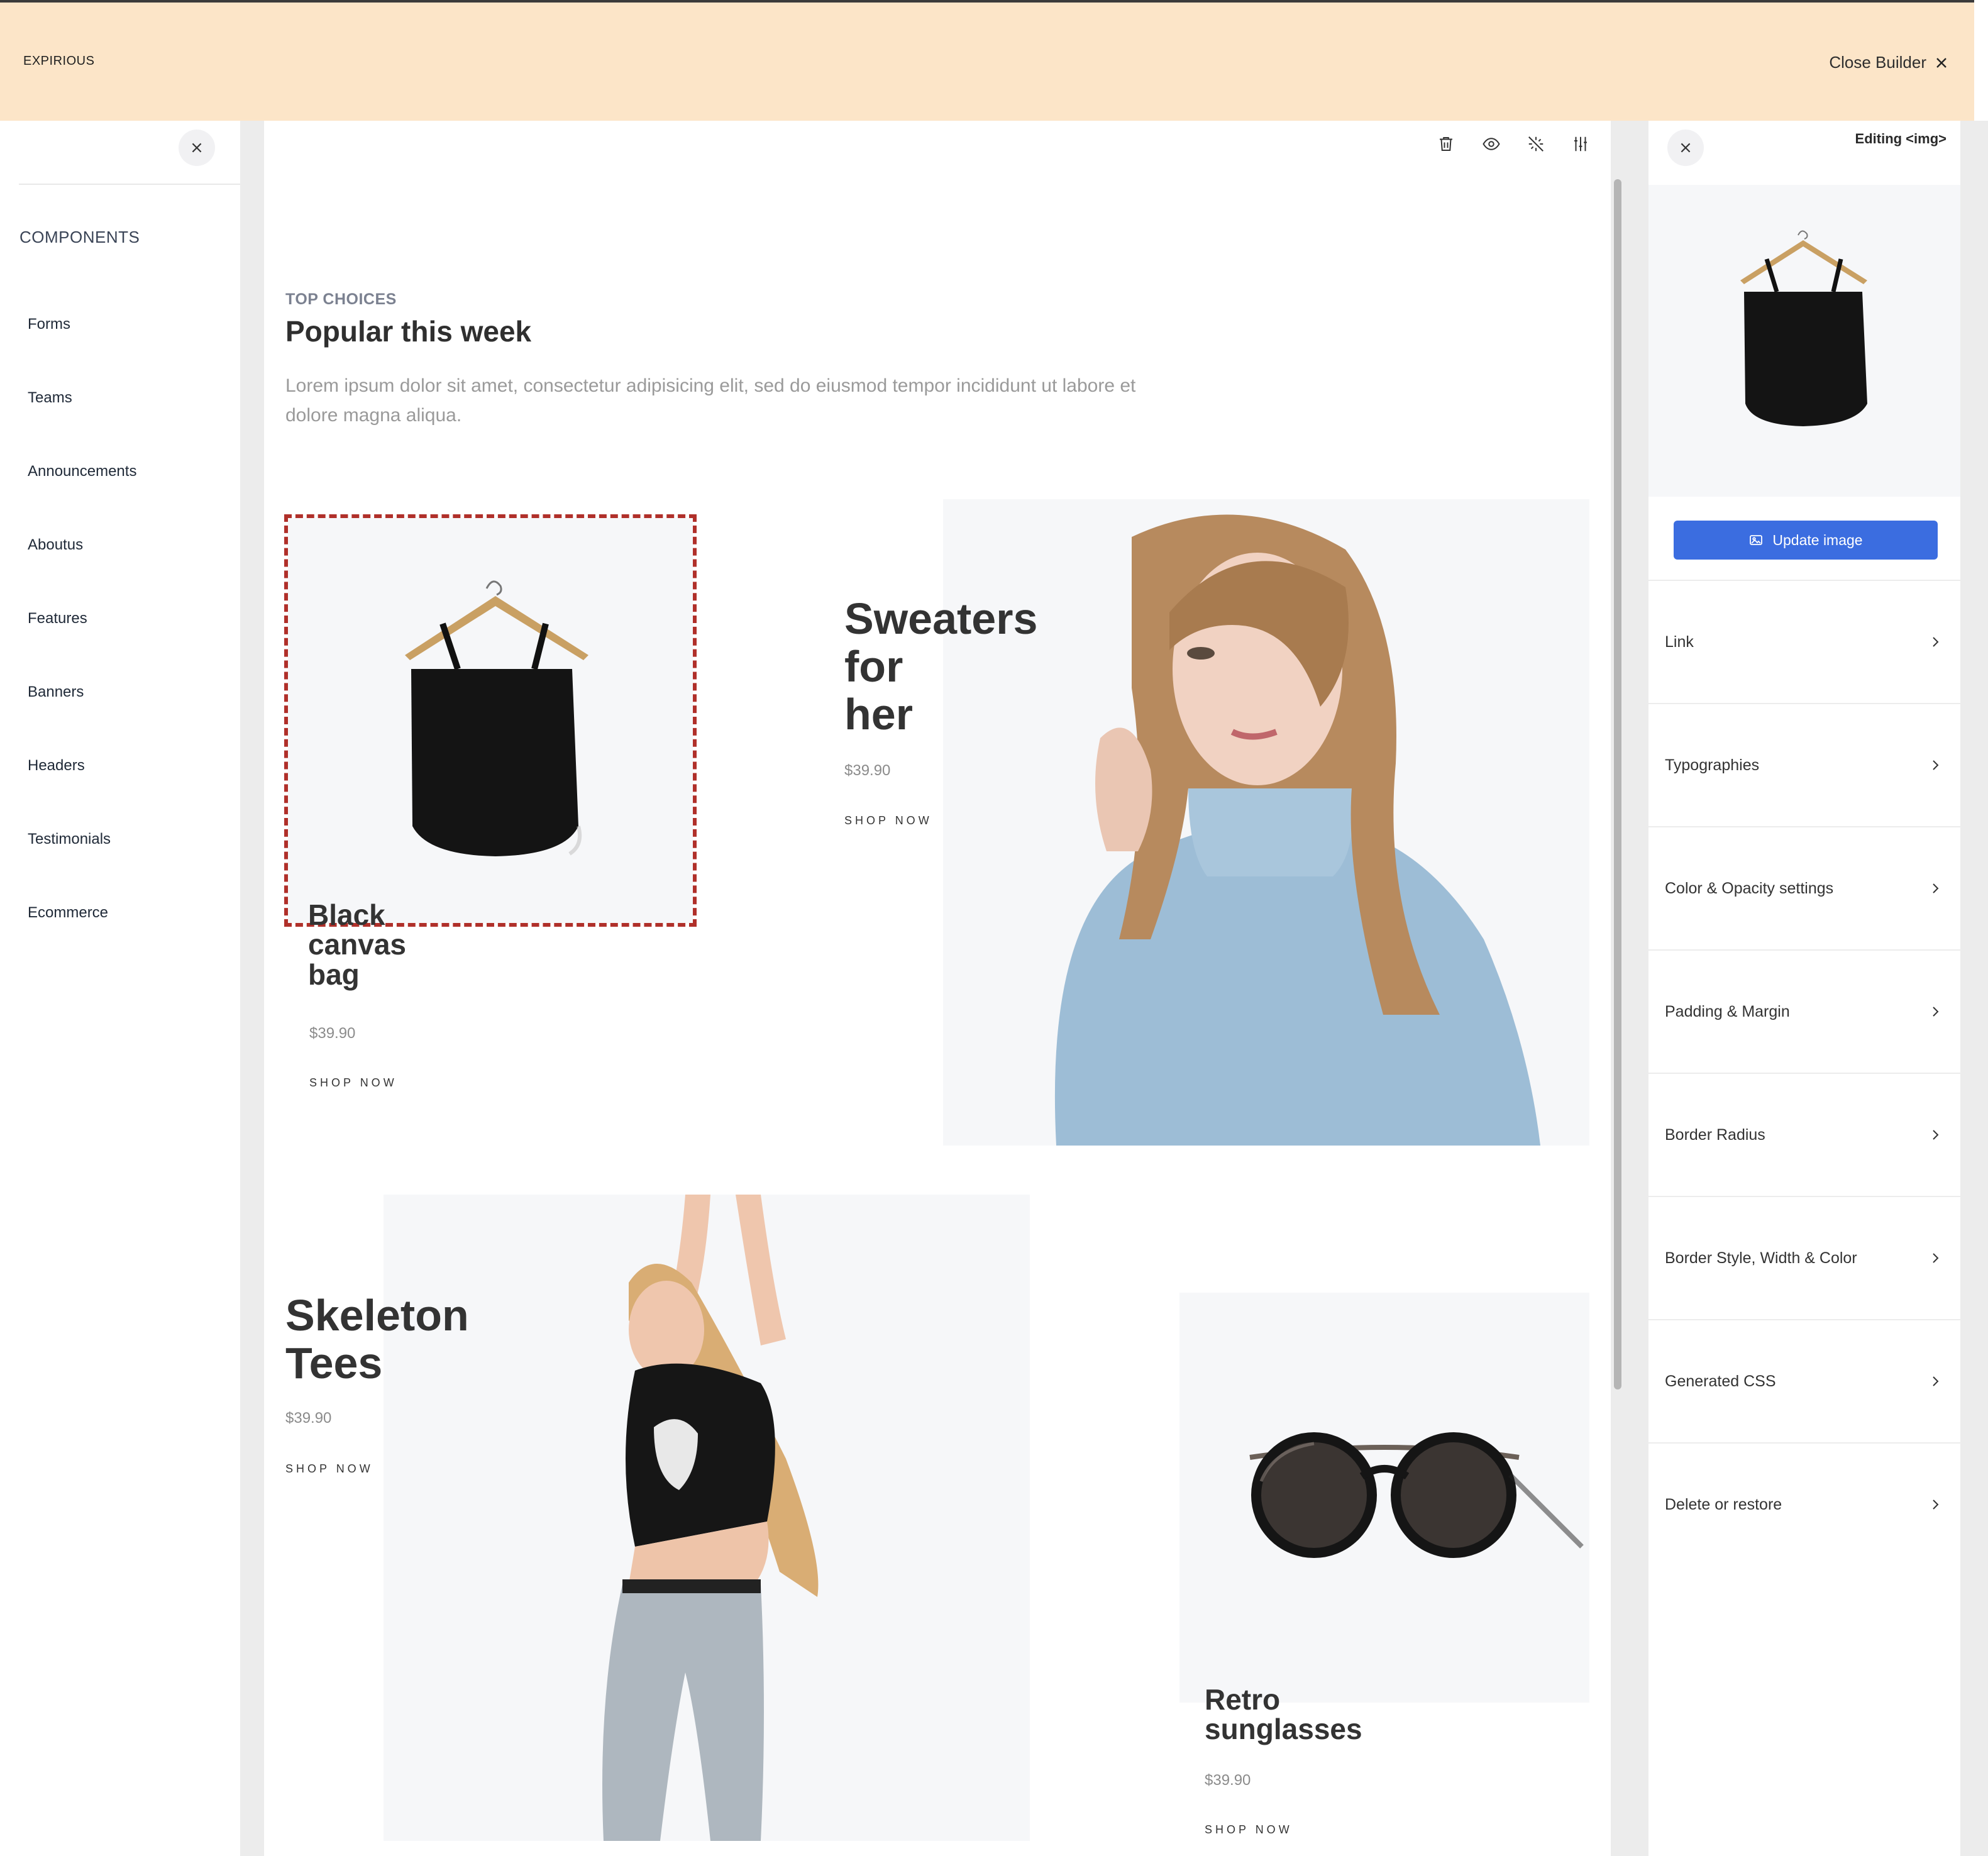 This screenshot has height=1856, width=1988. Describe the element at coordinates (1228, 1780) in the screenshot. I see `product-price-sunglasses: $39.90` at that location.